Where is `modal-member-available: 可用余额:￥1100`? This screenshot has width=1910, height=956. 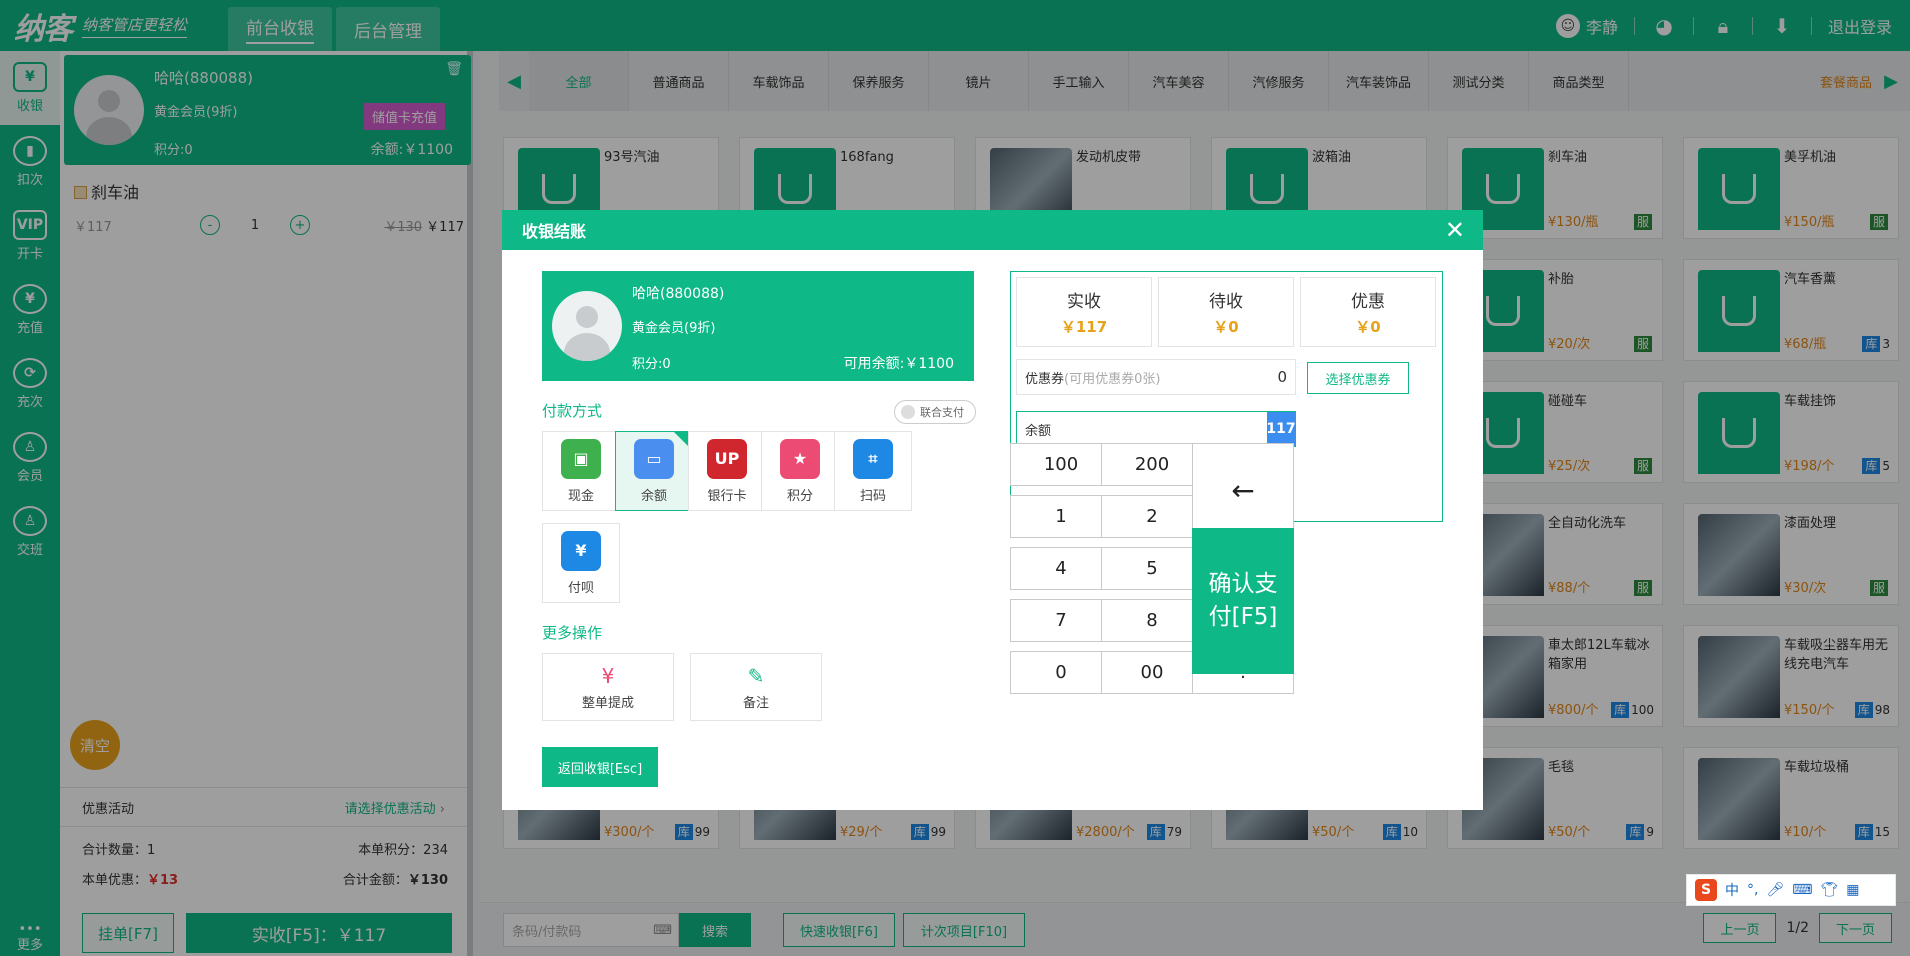
modal-member-available: 可用余额:￥1100 is located at coordinates (898, 364).